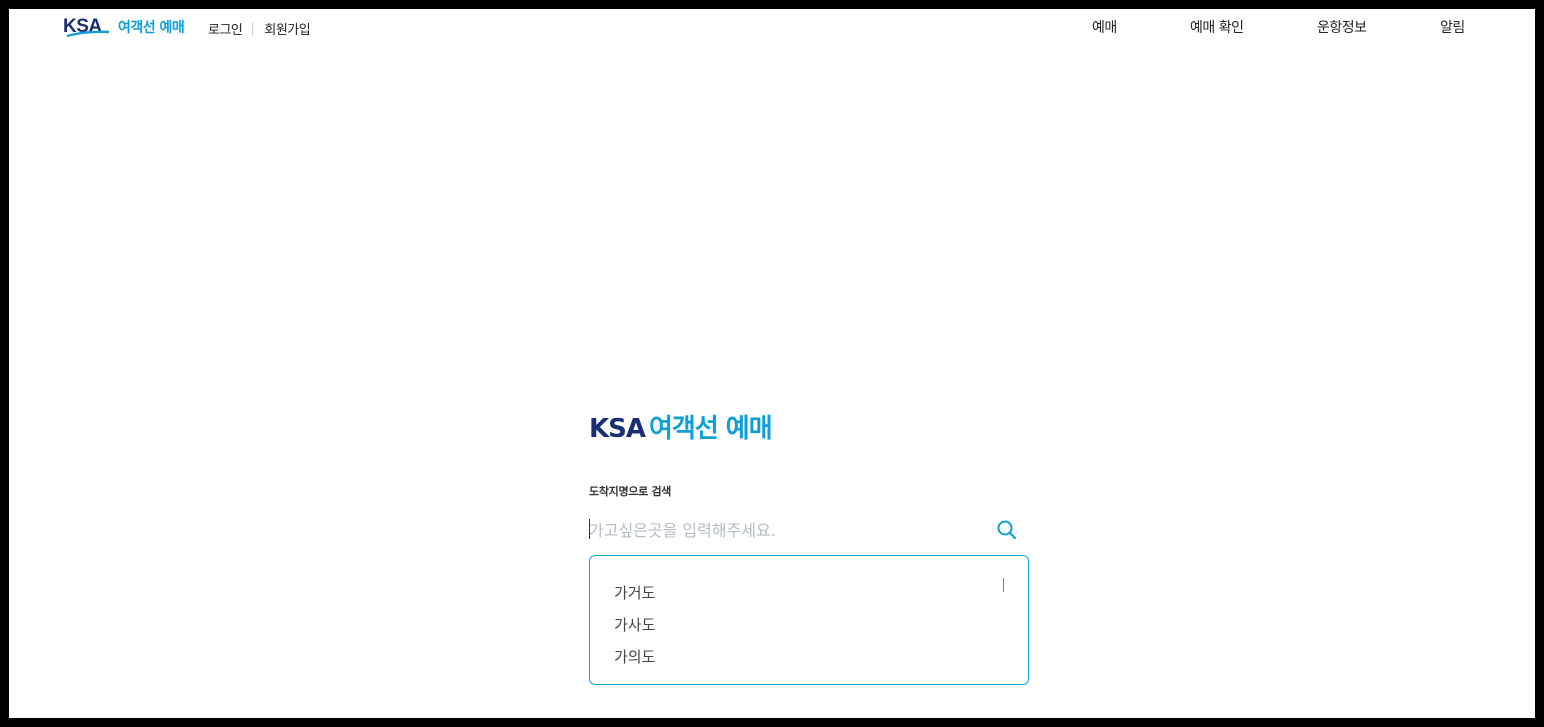 This screenshot has width=1544, height=727. Describe the element at coordinates (1342, 27) in the screenshot. I see `nav-item-operation-info: 운항정보` at that location.